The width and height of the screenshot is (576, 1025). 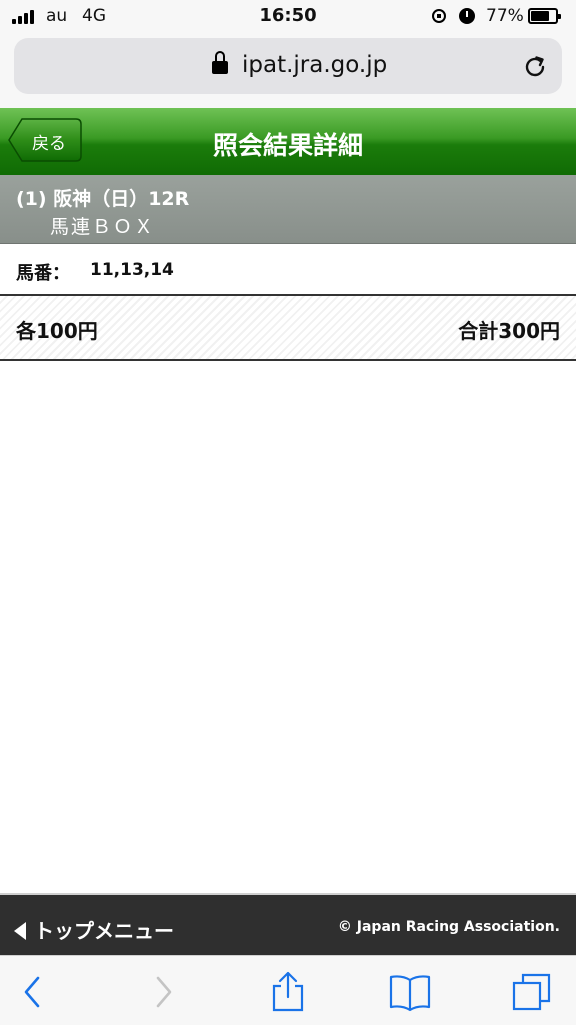 What do you see at coordinates (287, 145) in the screenshot?
I see `page-title: 照会結果詳細` at bounding box center [287, 145].